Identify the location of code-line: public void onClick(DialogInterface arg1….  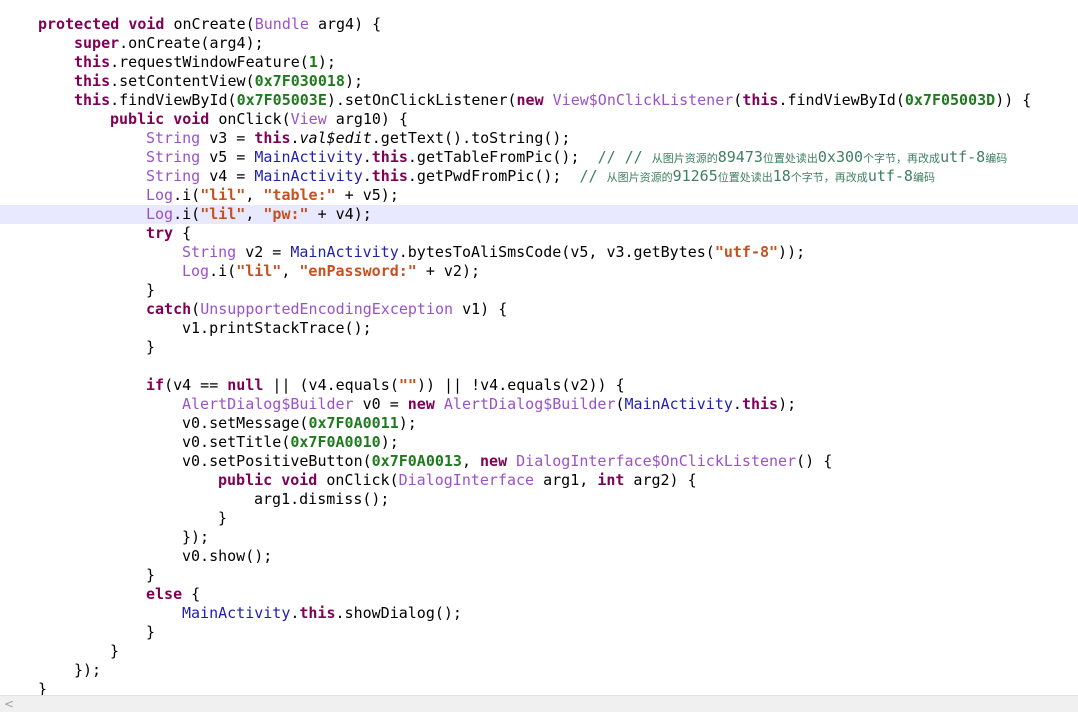
(539, 480).